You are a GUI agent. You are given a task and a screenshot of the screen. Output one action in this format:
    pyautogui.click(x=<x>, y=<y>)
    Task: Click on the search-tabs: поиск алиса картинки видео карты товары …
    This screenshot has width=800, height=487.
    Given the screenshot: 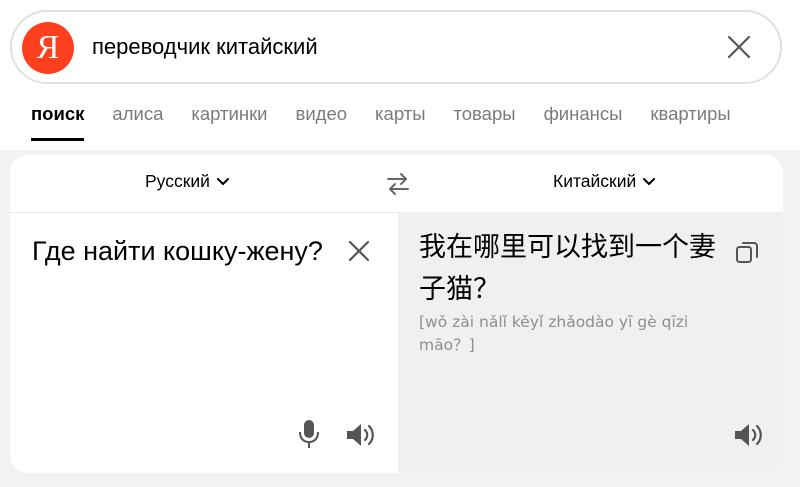 What is the action you would take?
    pyautogui.click(x=381, y=122)
    